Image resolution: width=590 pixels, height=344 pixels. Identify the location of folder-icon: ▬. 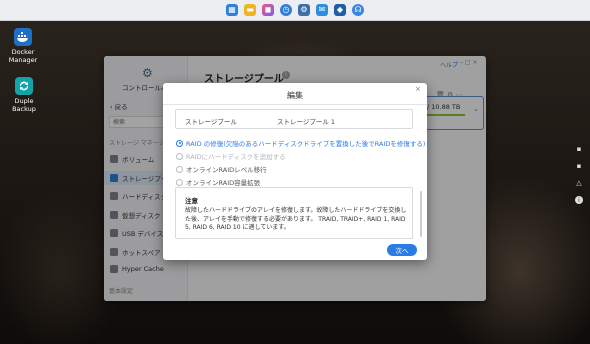
(250, 10).